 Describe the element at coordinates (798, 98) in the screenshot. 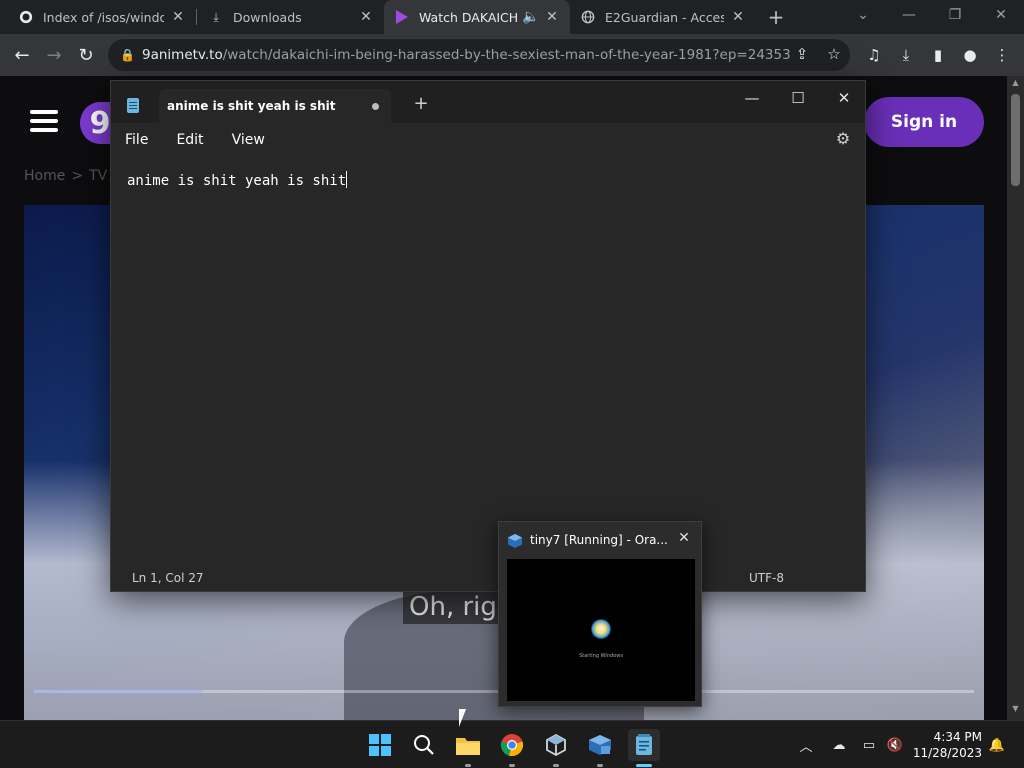

I see `notepad-maximize-button: ☐` at that location.